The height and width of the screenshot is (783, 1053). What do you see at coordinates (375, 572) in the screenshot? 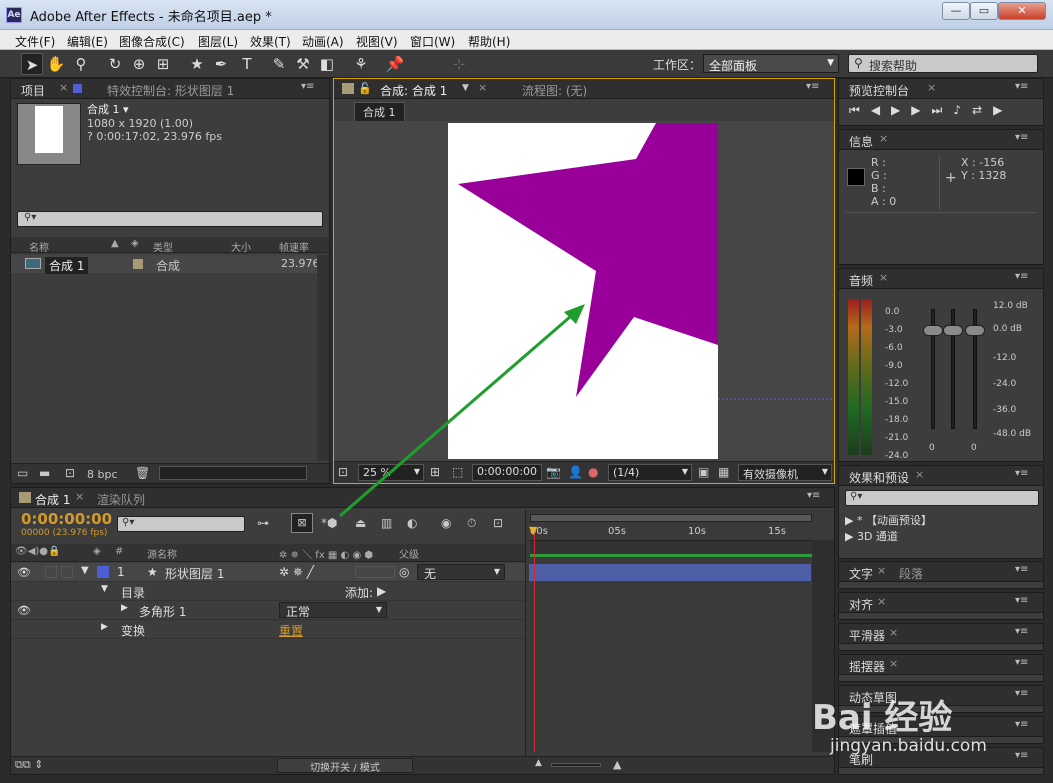
I see `layer-switch-boxes` at bounding box center [375, 572].